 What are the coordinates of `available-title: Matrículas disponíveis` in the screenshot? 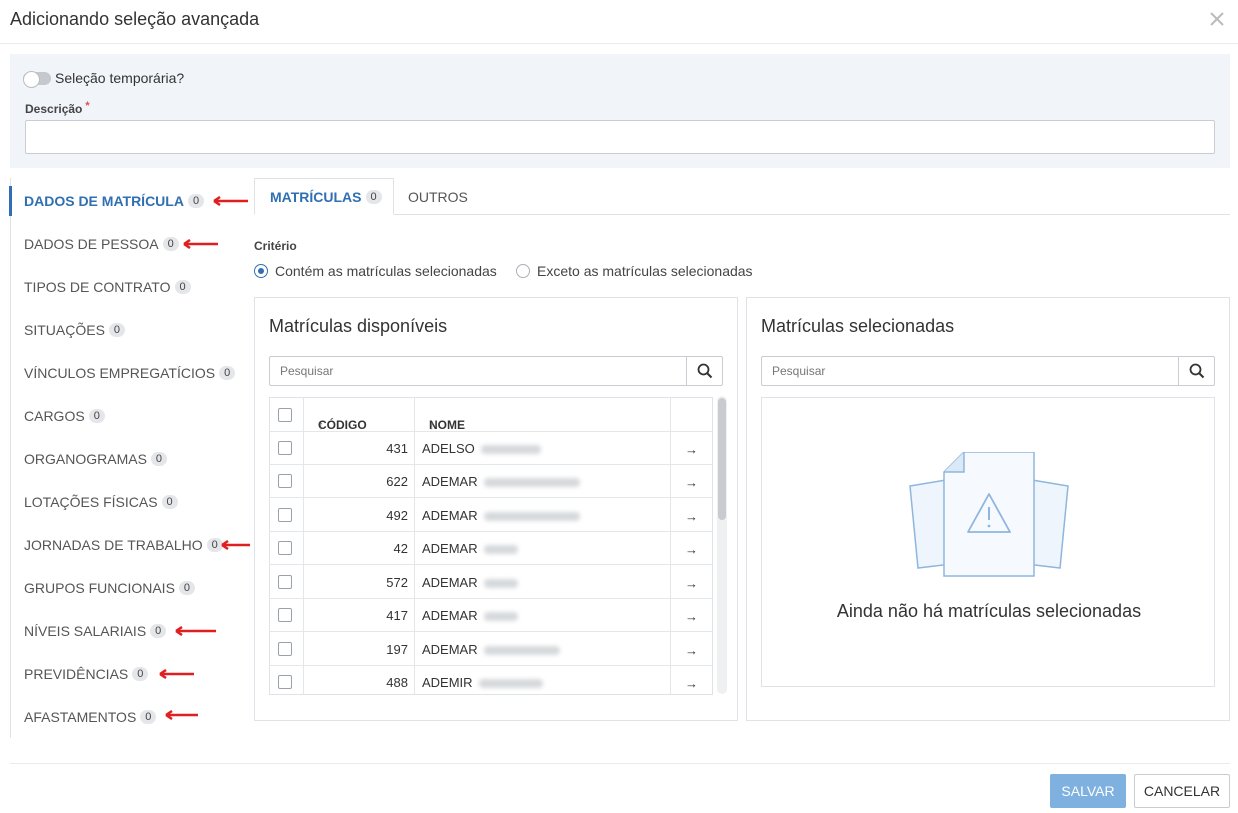 It's located at (358, 326).